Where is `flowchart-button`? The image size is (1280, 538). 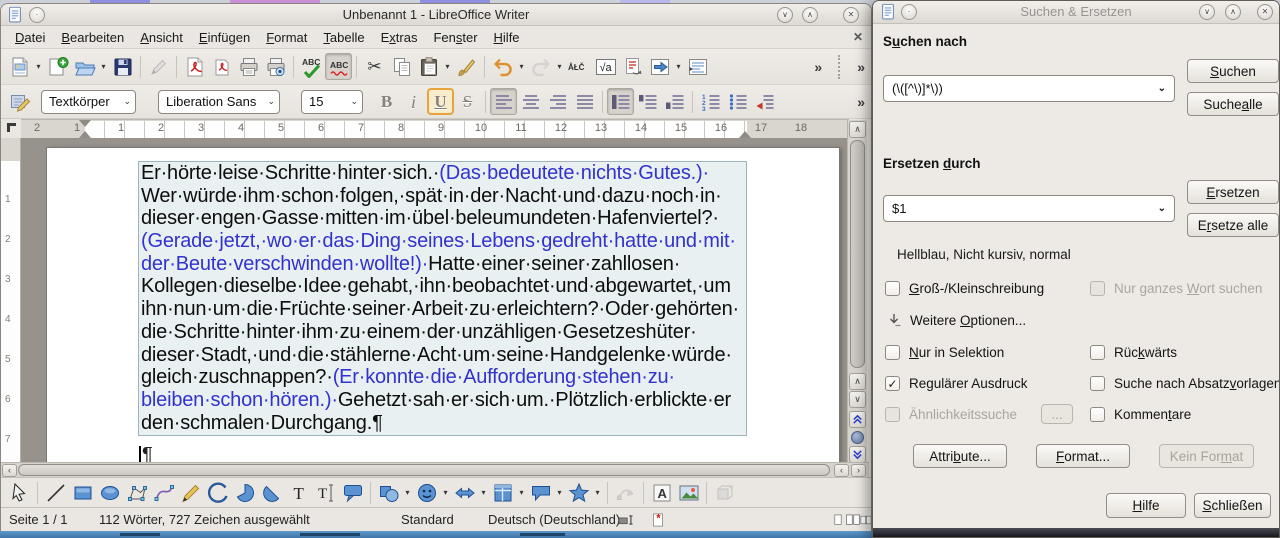
flowchart-button is located at coordinates (502, 492).